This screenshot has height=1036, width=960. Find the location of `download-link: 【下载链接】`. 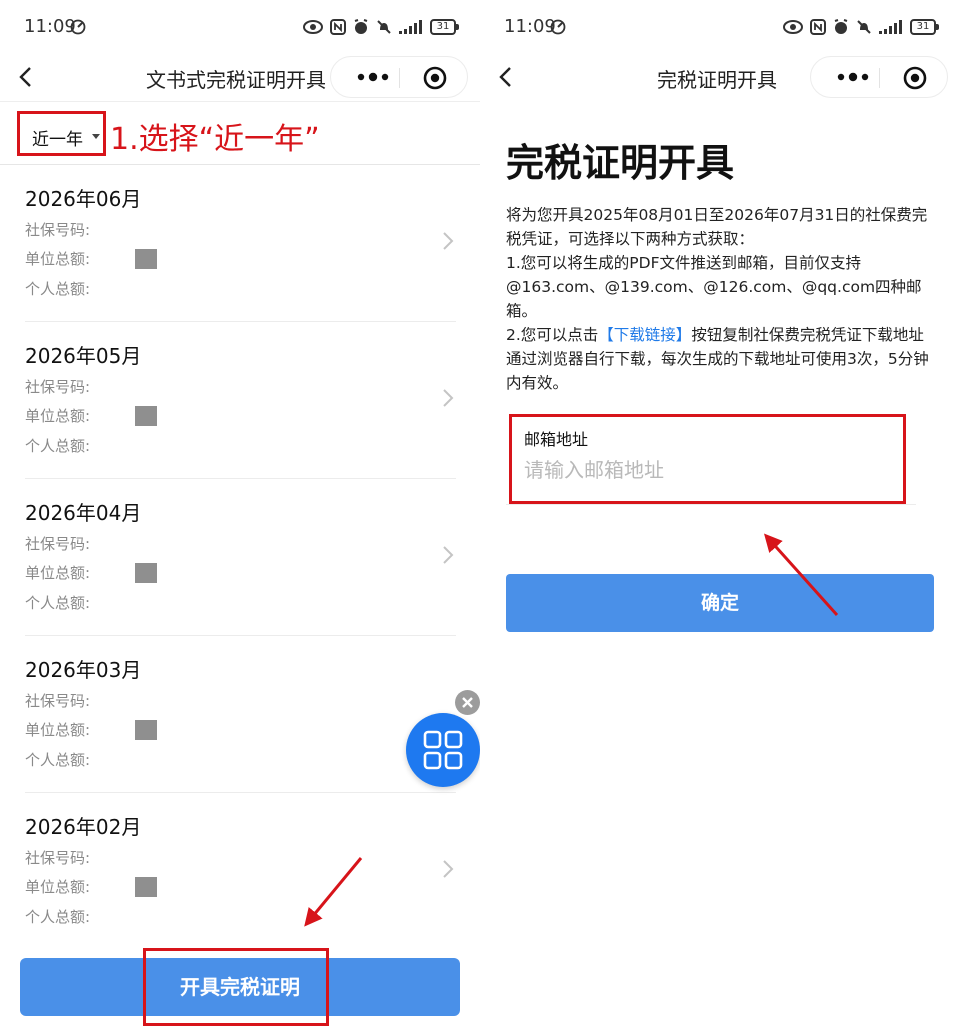

download-link: 【下载链接】 is located at coordinates (644, 335).